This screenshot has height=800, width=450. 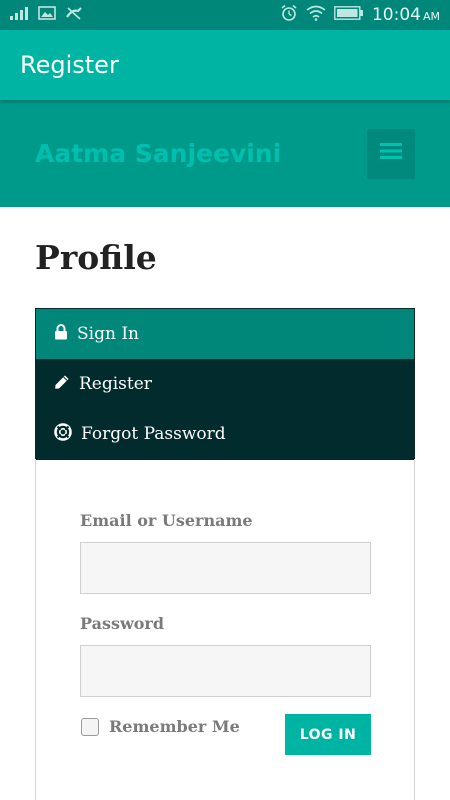 What do you see at coordinates (20, 15) in the screenshot?
I see `signal-icon` at bounding box center [20, 15].